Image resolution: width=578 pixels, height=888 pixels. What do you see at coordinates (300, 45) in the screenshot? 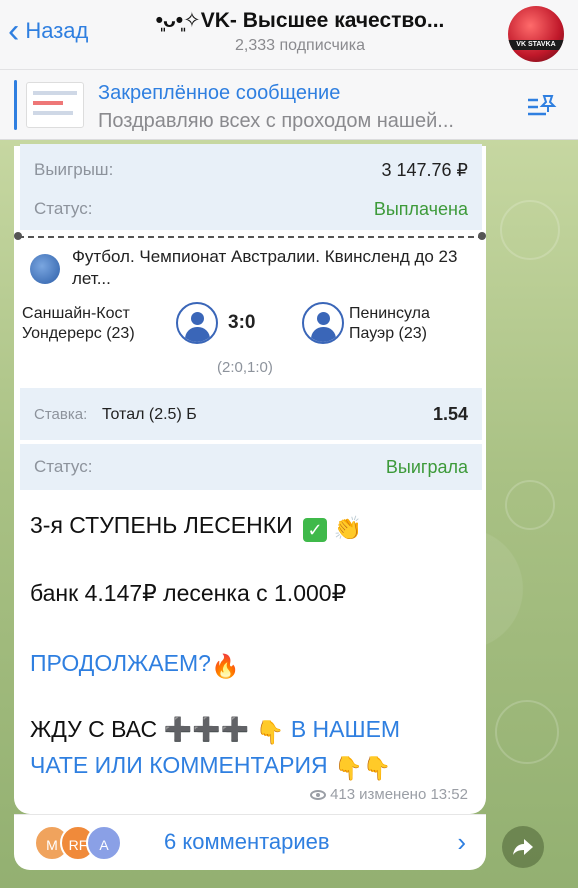
I see `subscriber-count: 2,333 подписчика` at bounding box center [300, 45].